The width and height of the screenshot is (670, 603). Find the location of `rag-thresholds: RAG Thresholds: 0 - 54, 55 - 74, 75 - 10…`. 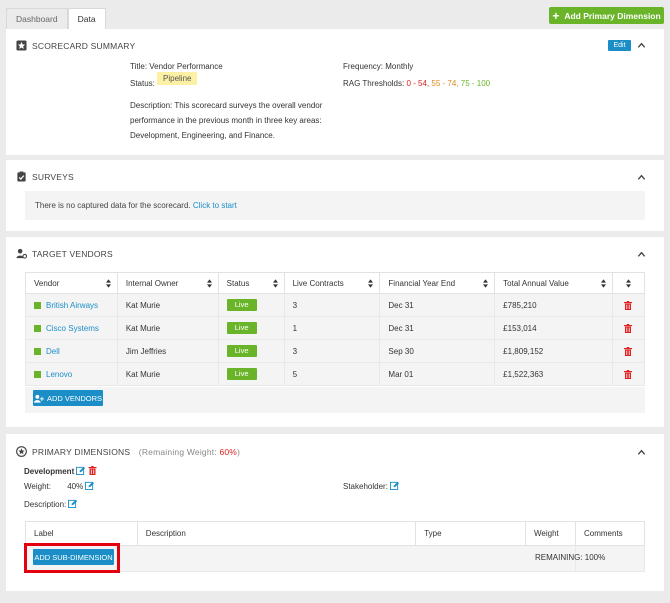

rag-thresholds: RAG Thresholds: 0 - 54, 55 - 74, 75 - 10… is located at coordinates (416, 83).